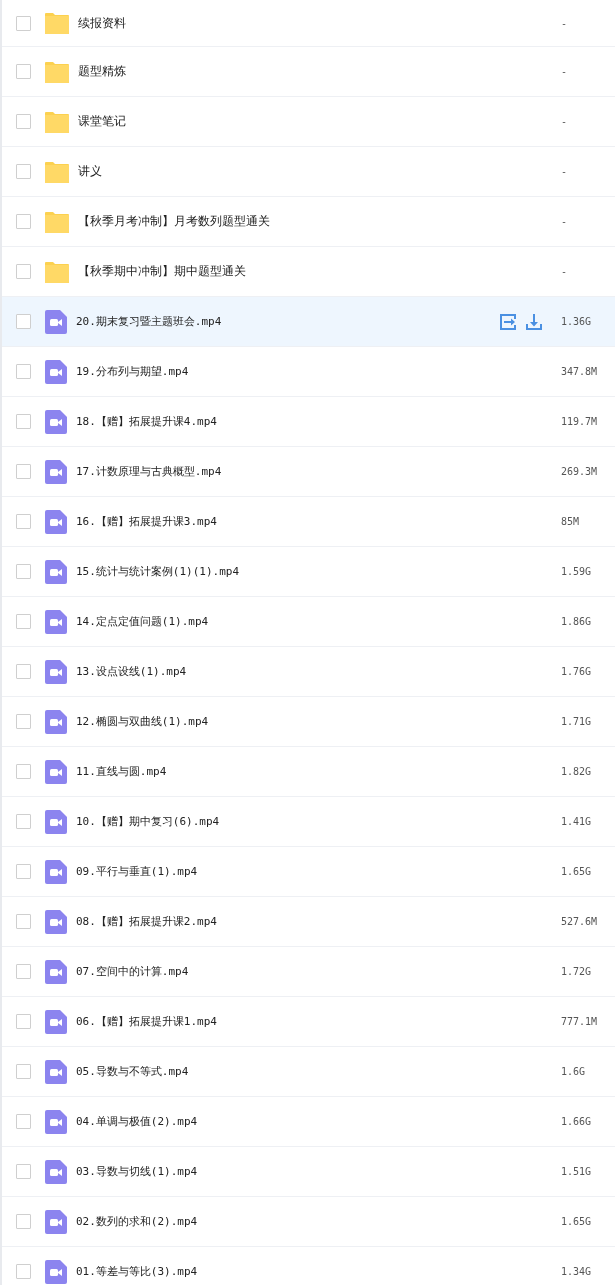 This screenshot has height=1285, width=615. What do you see at coordinates (308, 722) in the screenshot?
I see `file-row: 12.椭圆与双曲线(1).mp4 1.71G` at bounding box center [308, 722].